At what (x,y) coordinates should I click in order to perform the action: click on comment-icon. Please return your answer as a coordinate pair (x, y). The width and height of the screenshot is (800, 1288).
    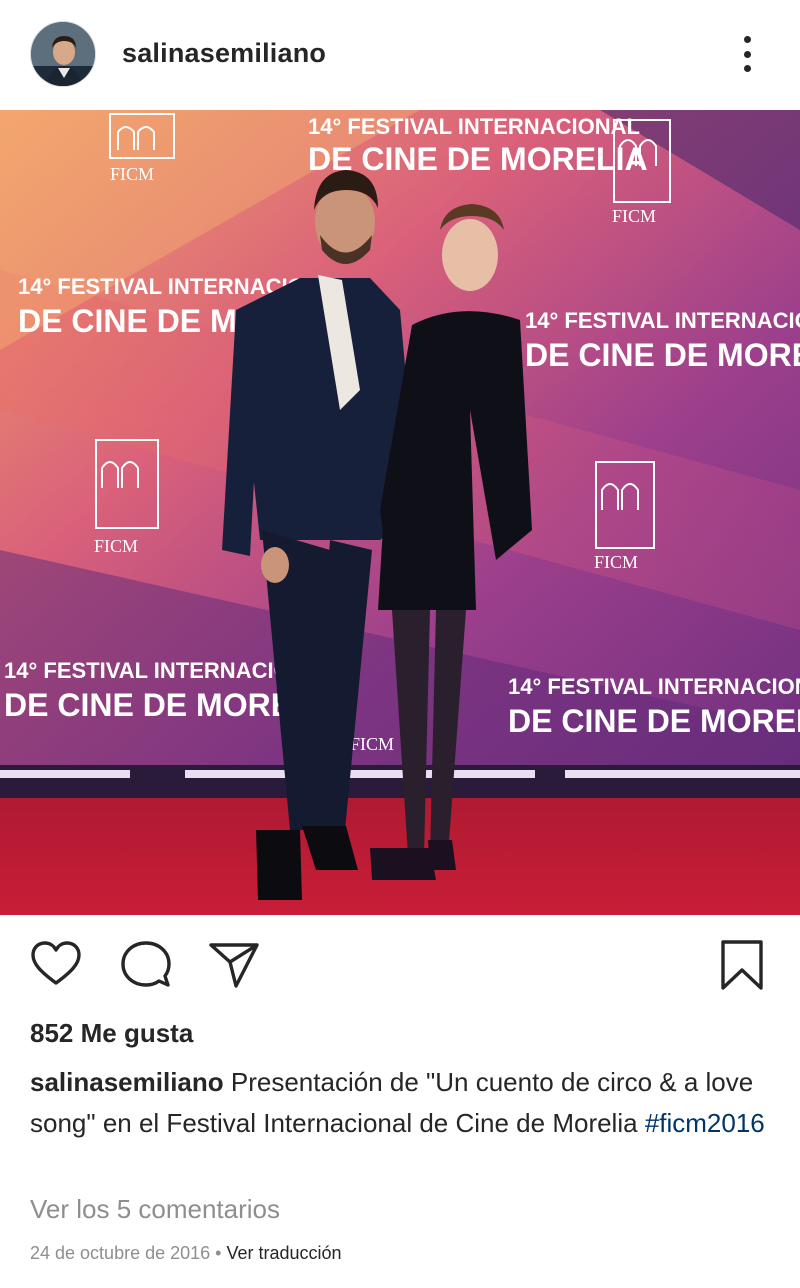
    Looking at the image, I should click on (146, 965).